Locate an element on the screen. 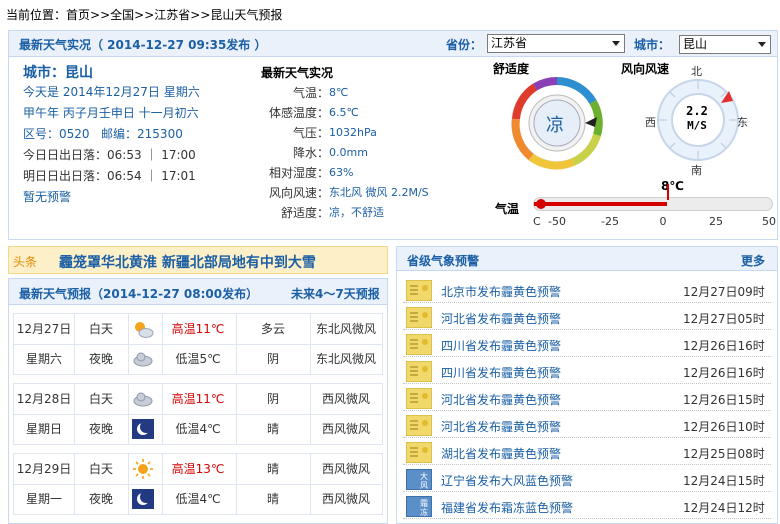 The image size is (780, 524). obs-title: 最新天气实况 is located at coordinates (297, 73).